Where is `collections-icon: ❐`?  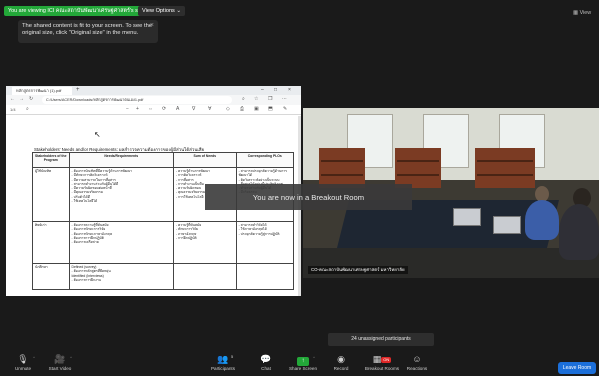 collections-icon: ❐ is located at coordinates (270, 99).